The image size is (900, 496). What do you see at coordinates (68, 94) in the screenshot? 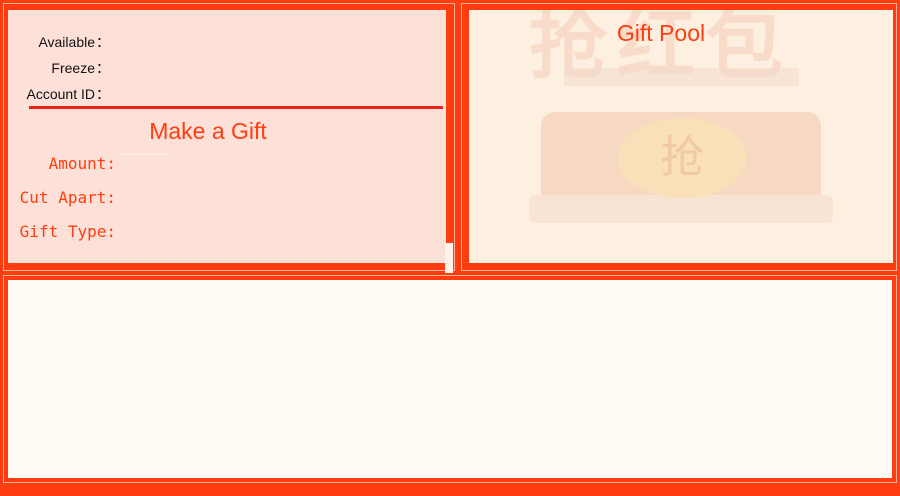
I see `account-id-label: Account ID：` at bounding box center [68, 94].